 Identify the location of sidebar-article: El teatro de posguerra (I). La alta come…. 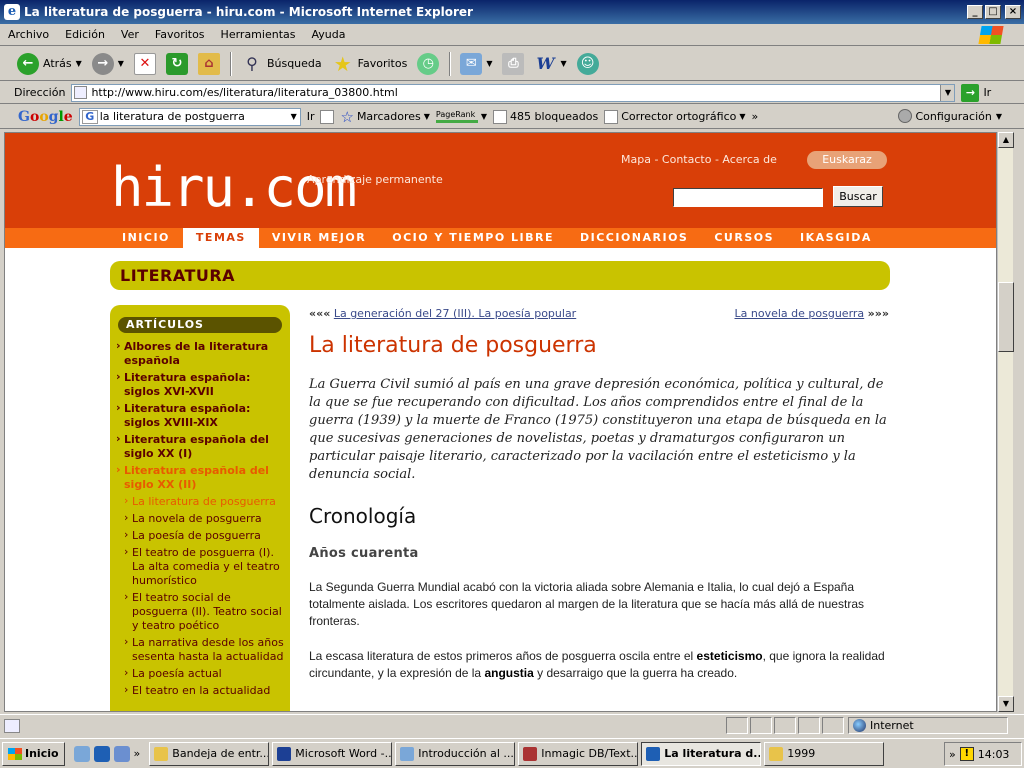
(200, 567).